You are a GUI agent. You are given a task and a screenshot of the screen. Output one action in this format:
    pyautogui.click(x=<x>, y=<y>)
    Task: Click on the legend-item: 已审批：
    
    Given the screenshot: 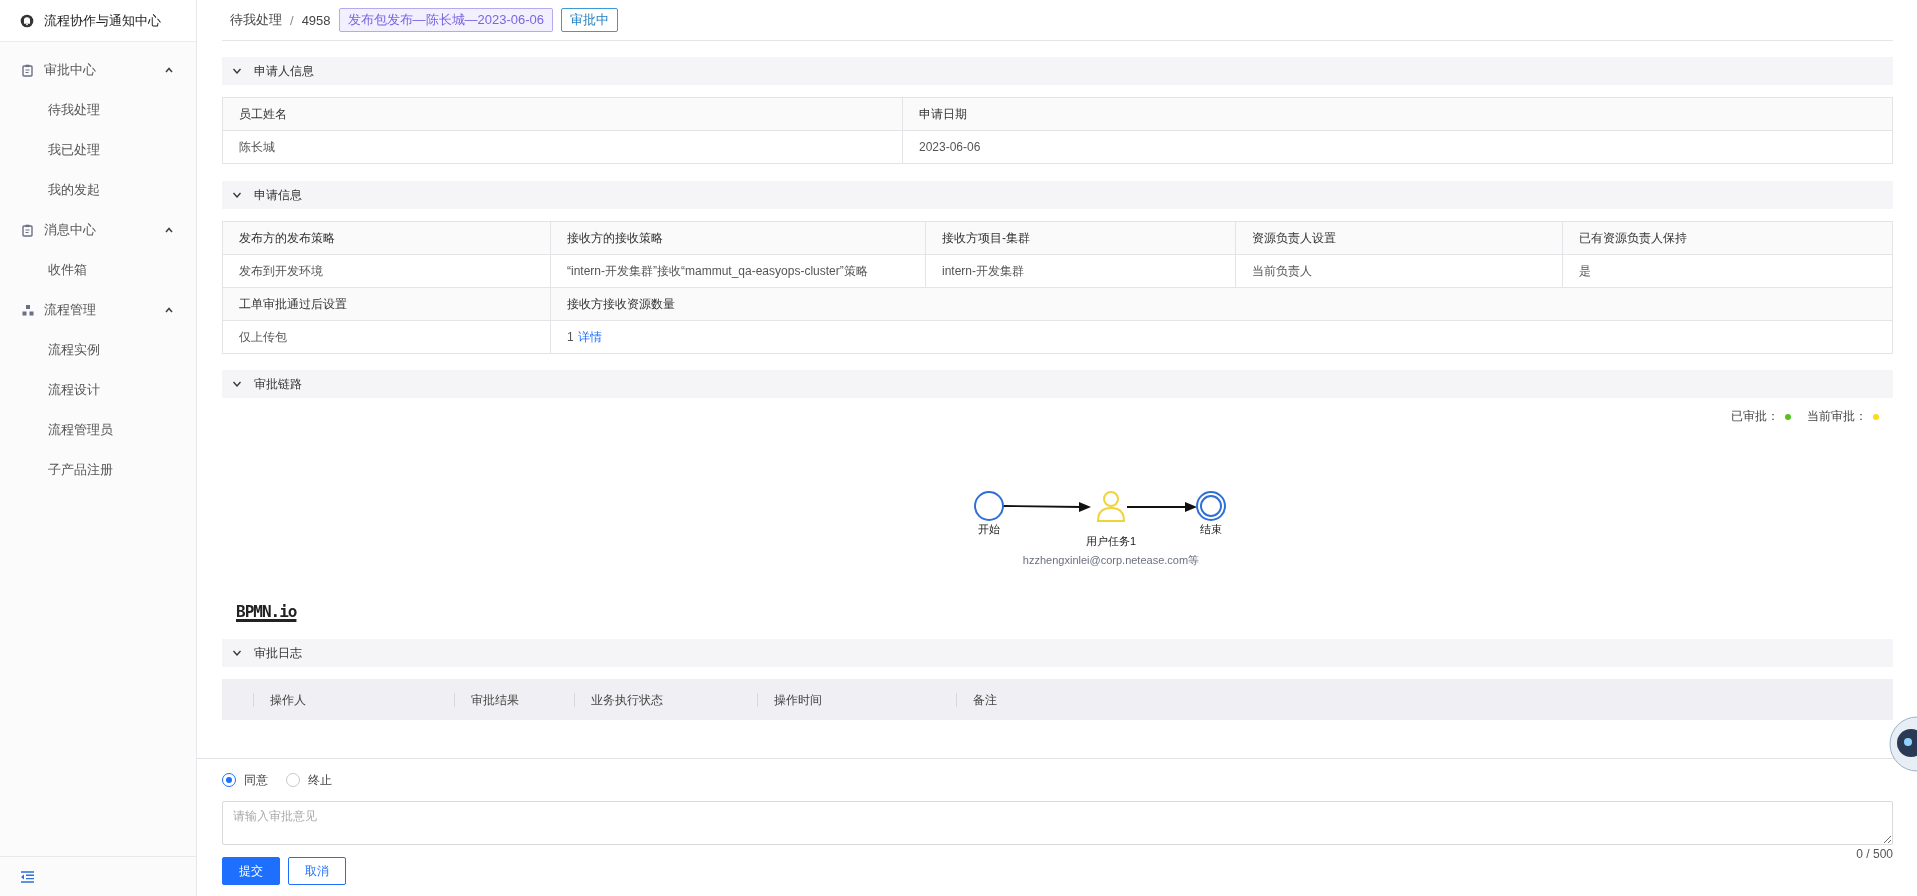 What is the action you would take?
    pyautogui.click(x=1761, y=416)
    